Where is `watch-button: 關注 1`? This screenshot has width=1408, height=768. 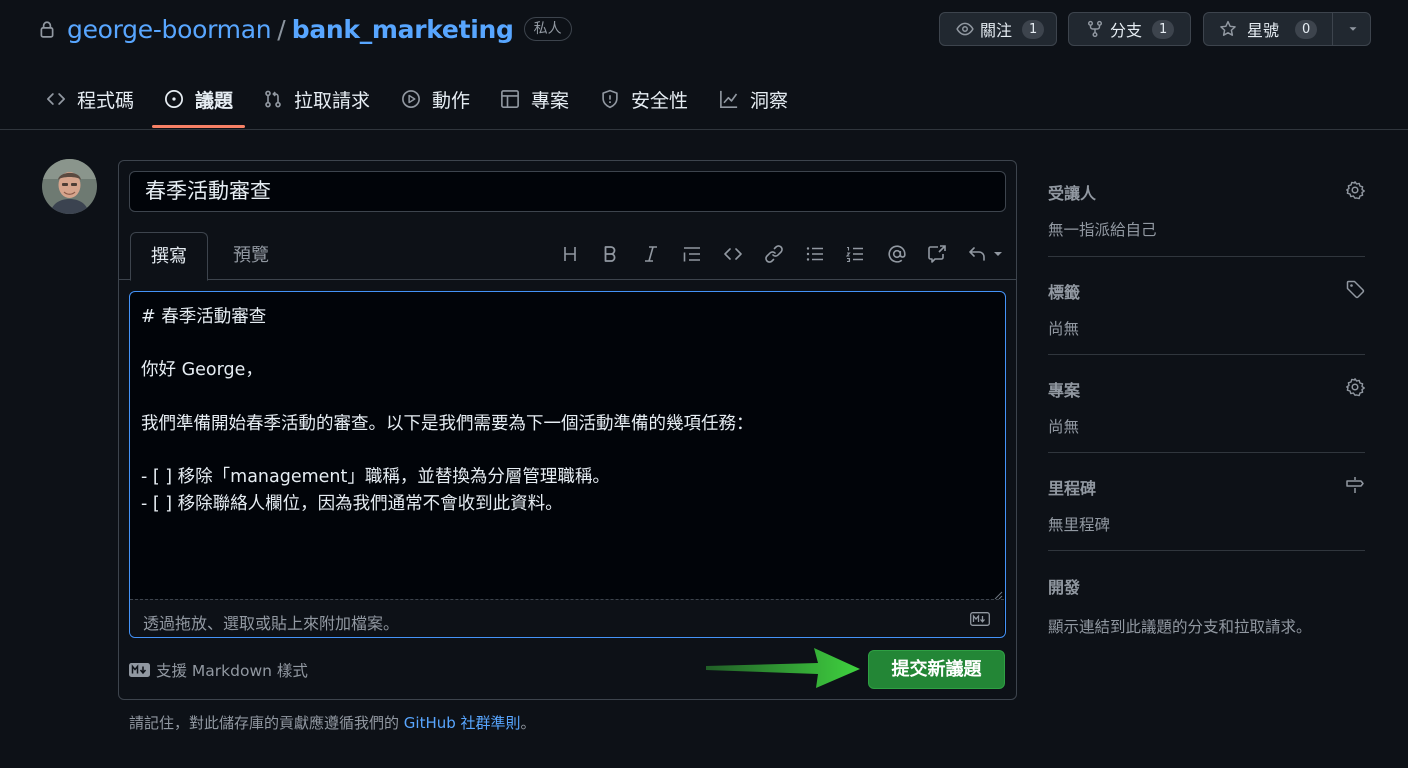 watch-button: 關注 1 is located at coordinates (998, 29).